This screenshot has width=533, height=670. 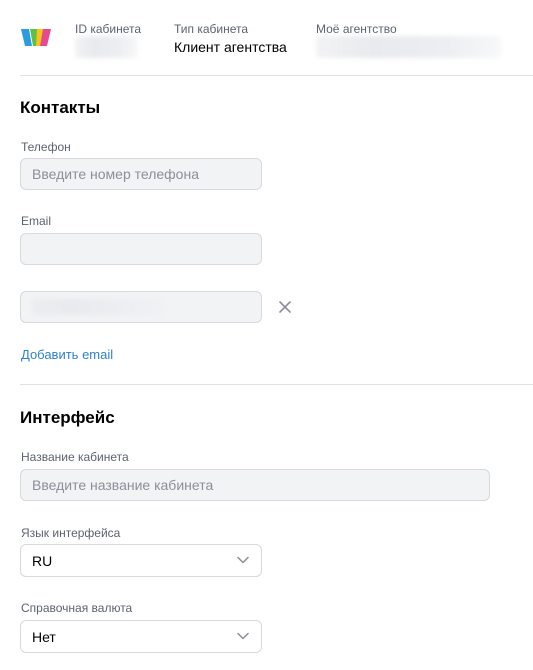 What do you see at coordinates (141, 249) in the screenshot?
I see `email-input` at bounding box center [141, 249].